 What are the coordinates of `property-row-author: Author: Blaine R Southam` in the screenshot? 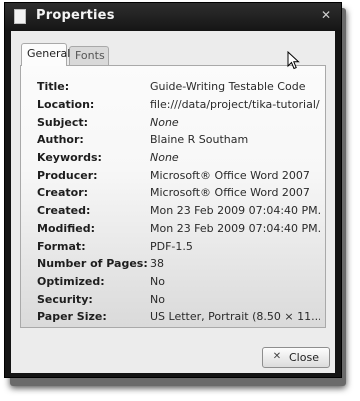 It's located at (173, 141).